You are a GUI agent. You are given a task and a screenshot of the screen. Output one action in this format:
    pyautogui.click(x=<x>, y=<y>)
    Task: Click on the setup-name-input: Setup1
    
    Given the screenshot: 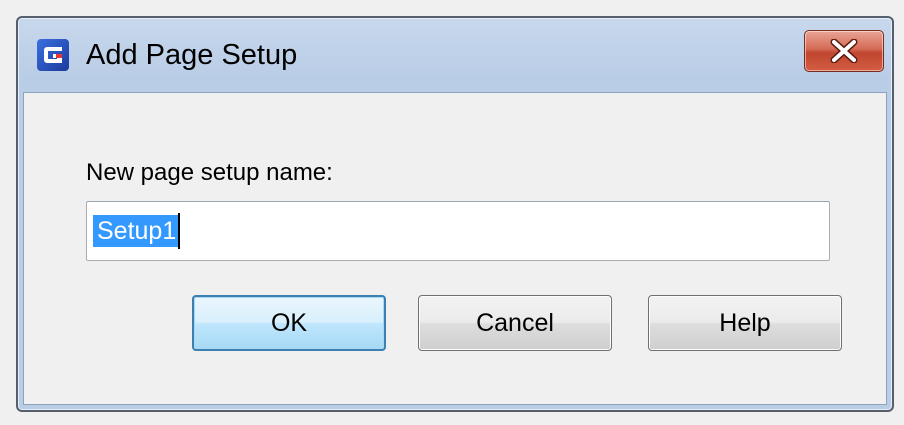 What is the action you would take?
    pyautogui.click(x=458, y=231)
    